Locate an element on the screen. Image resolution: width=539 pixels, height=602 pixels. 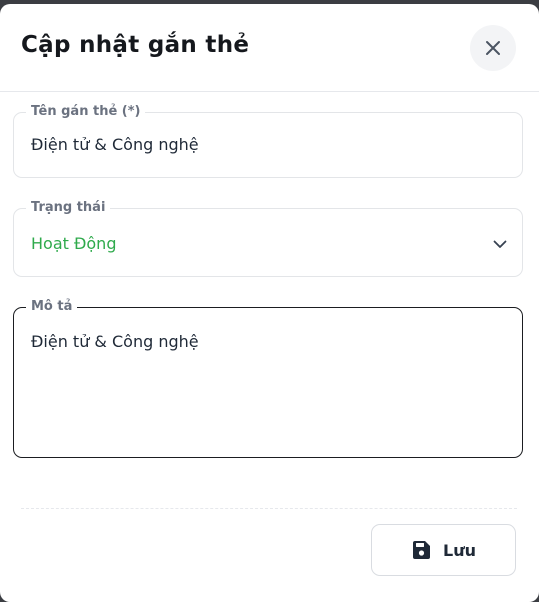
chevron-down-icon is located at coordinates (500, 244).